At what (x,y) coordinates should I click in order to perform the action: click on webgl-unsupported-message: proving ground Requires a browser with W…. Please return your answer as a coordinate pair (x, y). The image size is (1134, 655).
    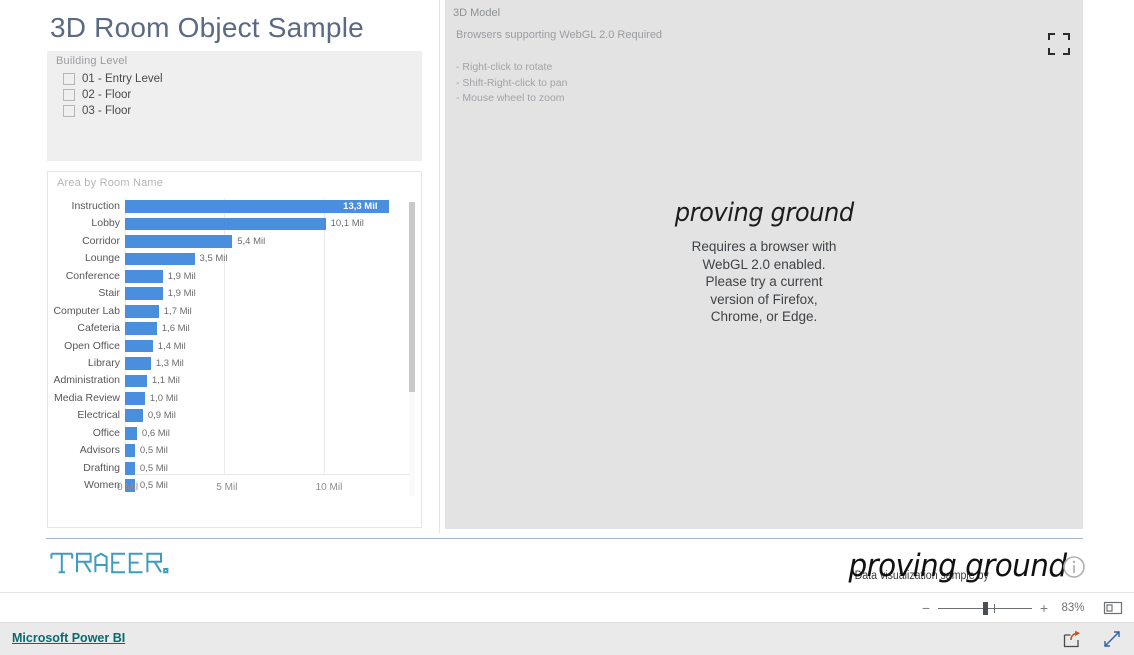
    Looking at the image, I should click on (764, 263).